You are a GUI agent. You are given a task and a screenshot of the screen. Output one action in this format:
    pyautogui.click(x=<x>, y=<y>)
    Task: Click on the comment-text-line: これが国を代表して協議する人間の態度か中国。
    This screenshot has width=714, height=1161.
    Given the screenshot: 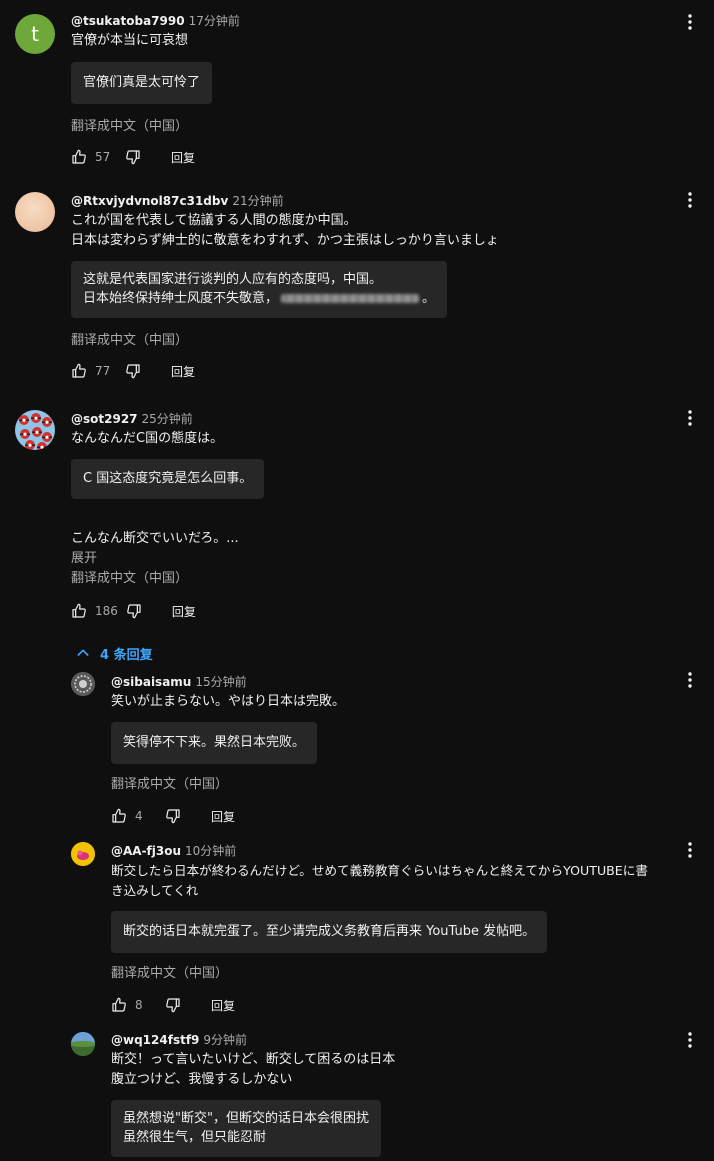 What is the action you would take?
    pyautogui.click(x=214, y=220)
    